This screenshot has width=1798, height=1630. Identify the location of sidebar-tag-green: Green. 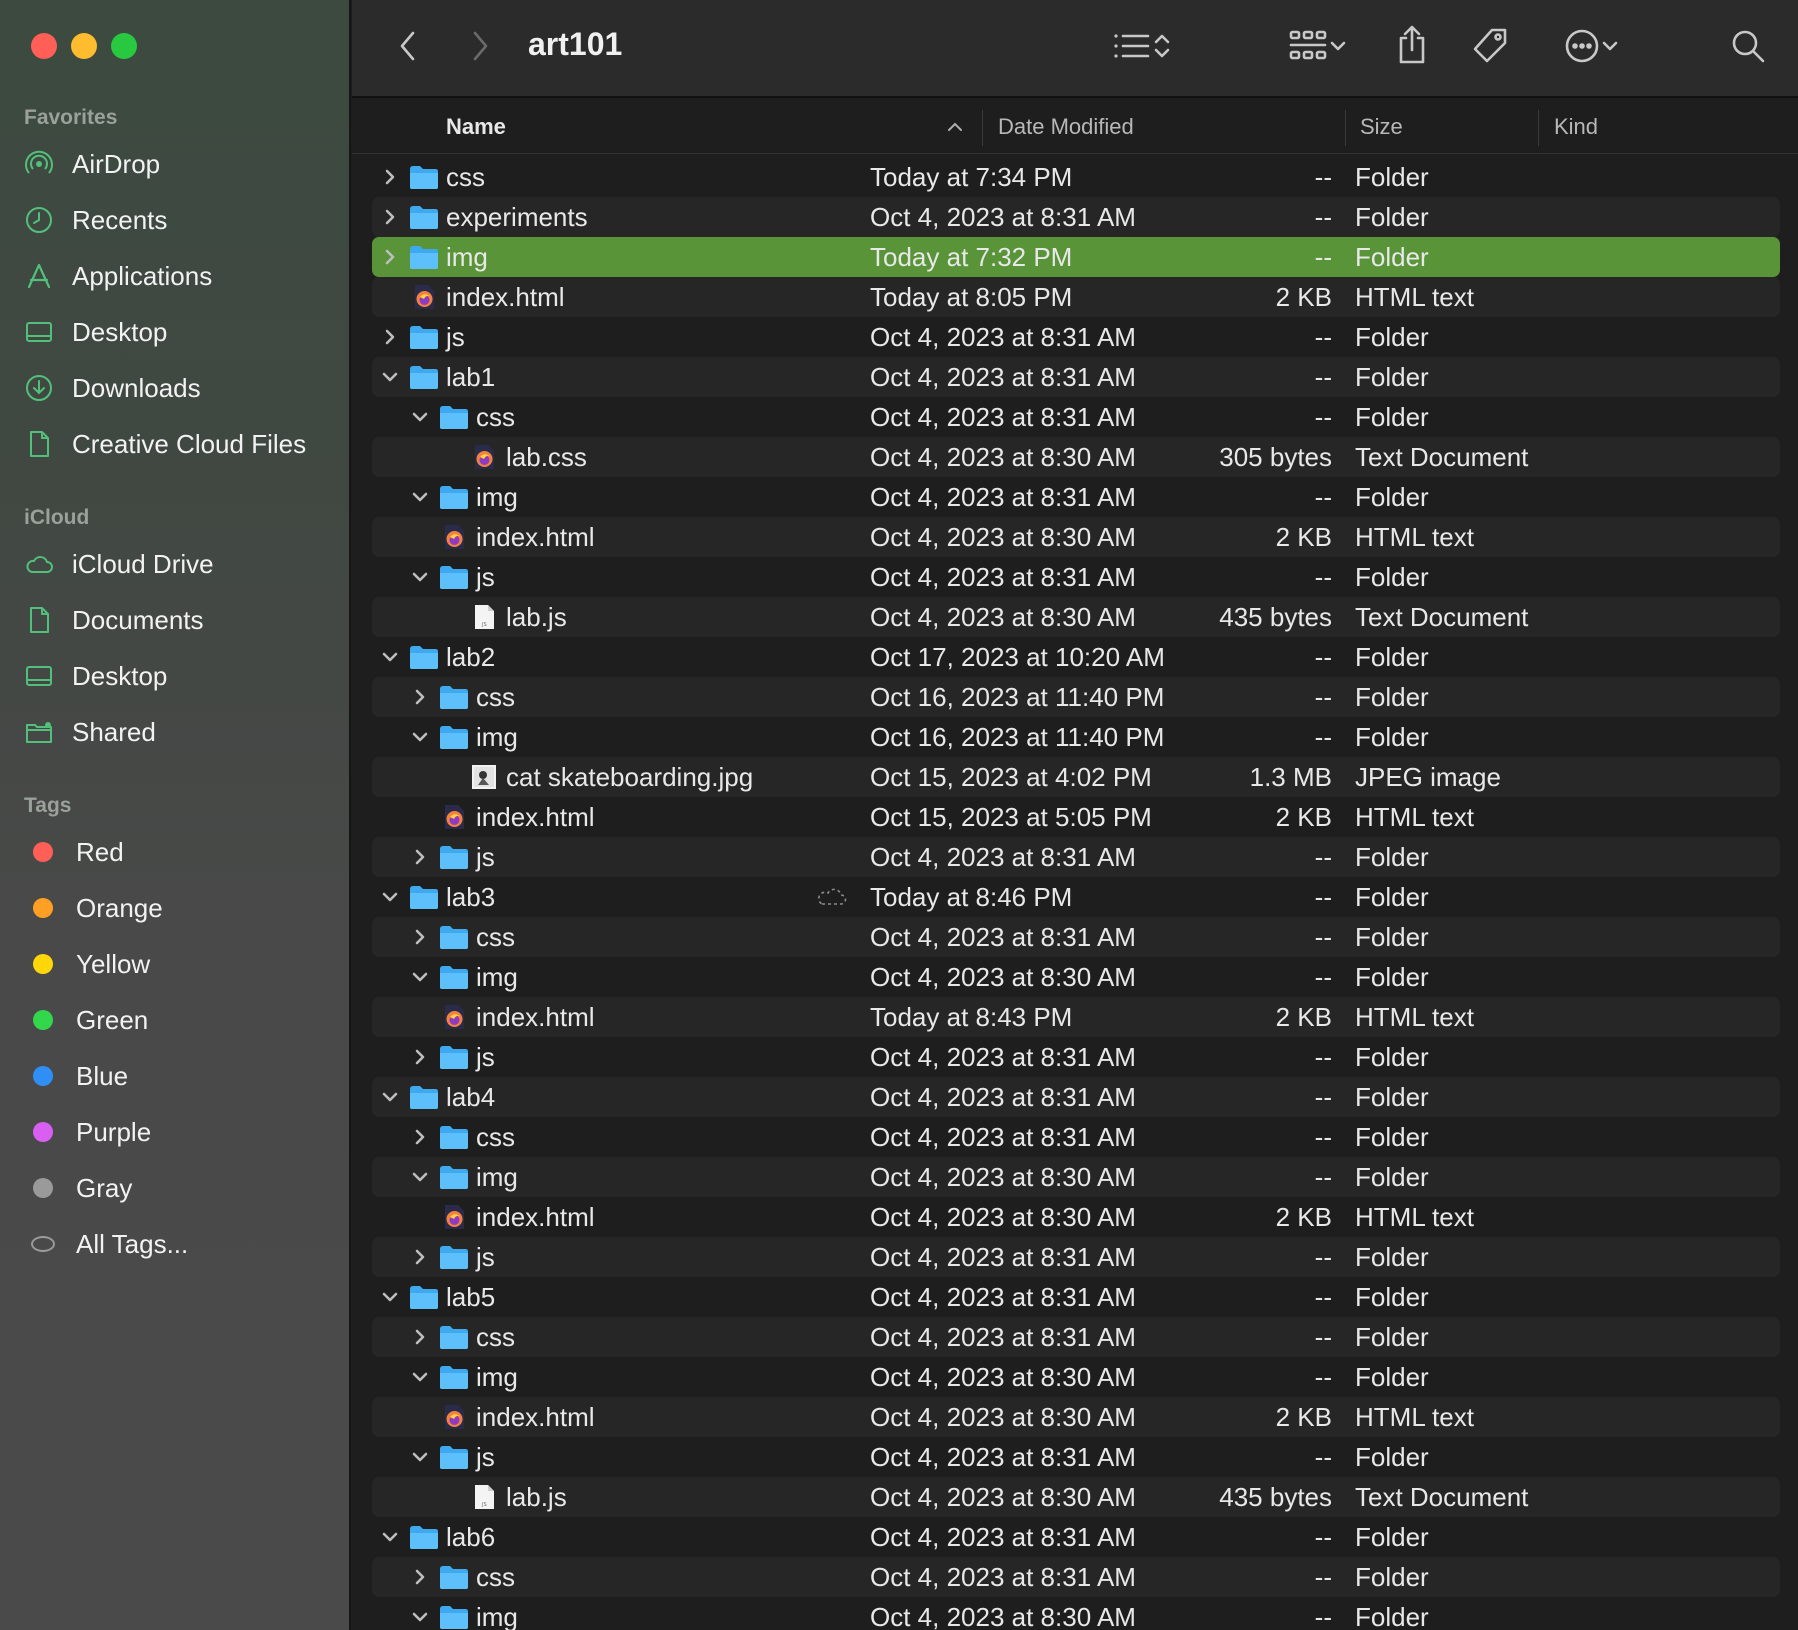
(181, 1020).